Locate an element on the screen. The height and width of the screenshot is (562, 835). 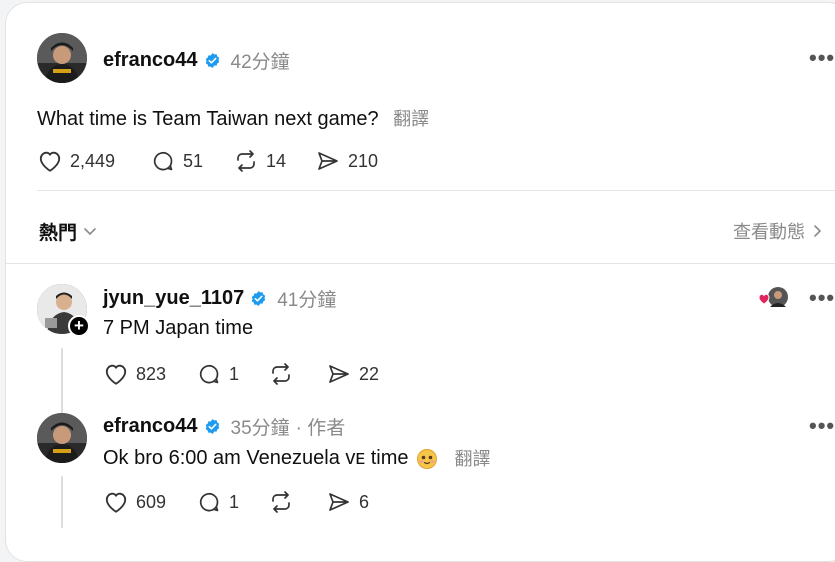
reply-body: Ok bro 6:00 am Venezuela ᴠᴇ time 翻譯 is located at coordinates (297, 458).